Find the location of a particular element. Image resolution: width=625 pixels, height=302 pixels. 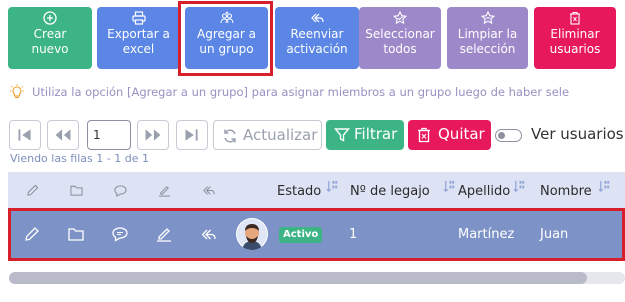

star-check-icon is located at coordinates (400, 18).